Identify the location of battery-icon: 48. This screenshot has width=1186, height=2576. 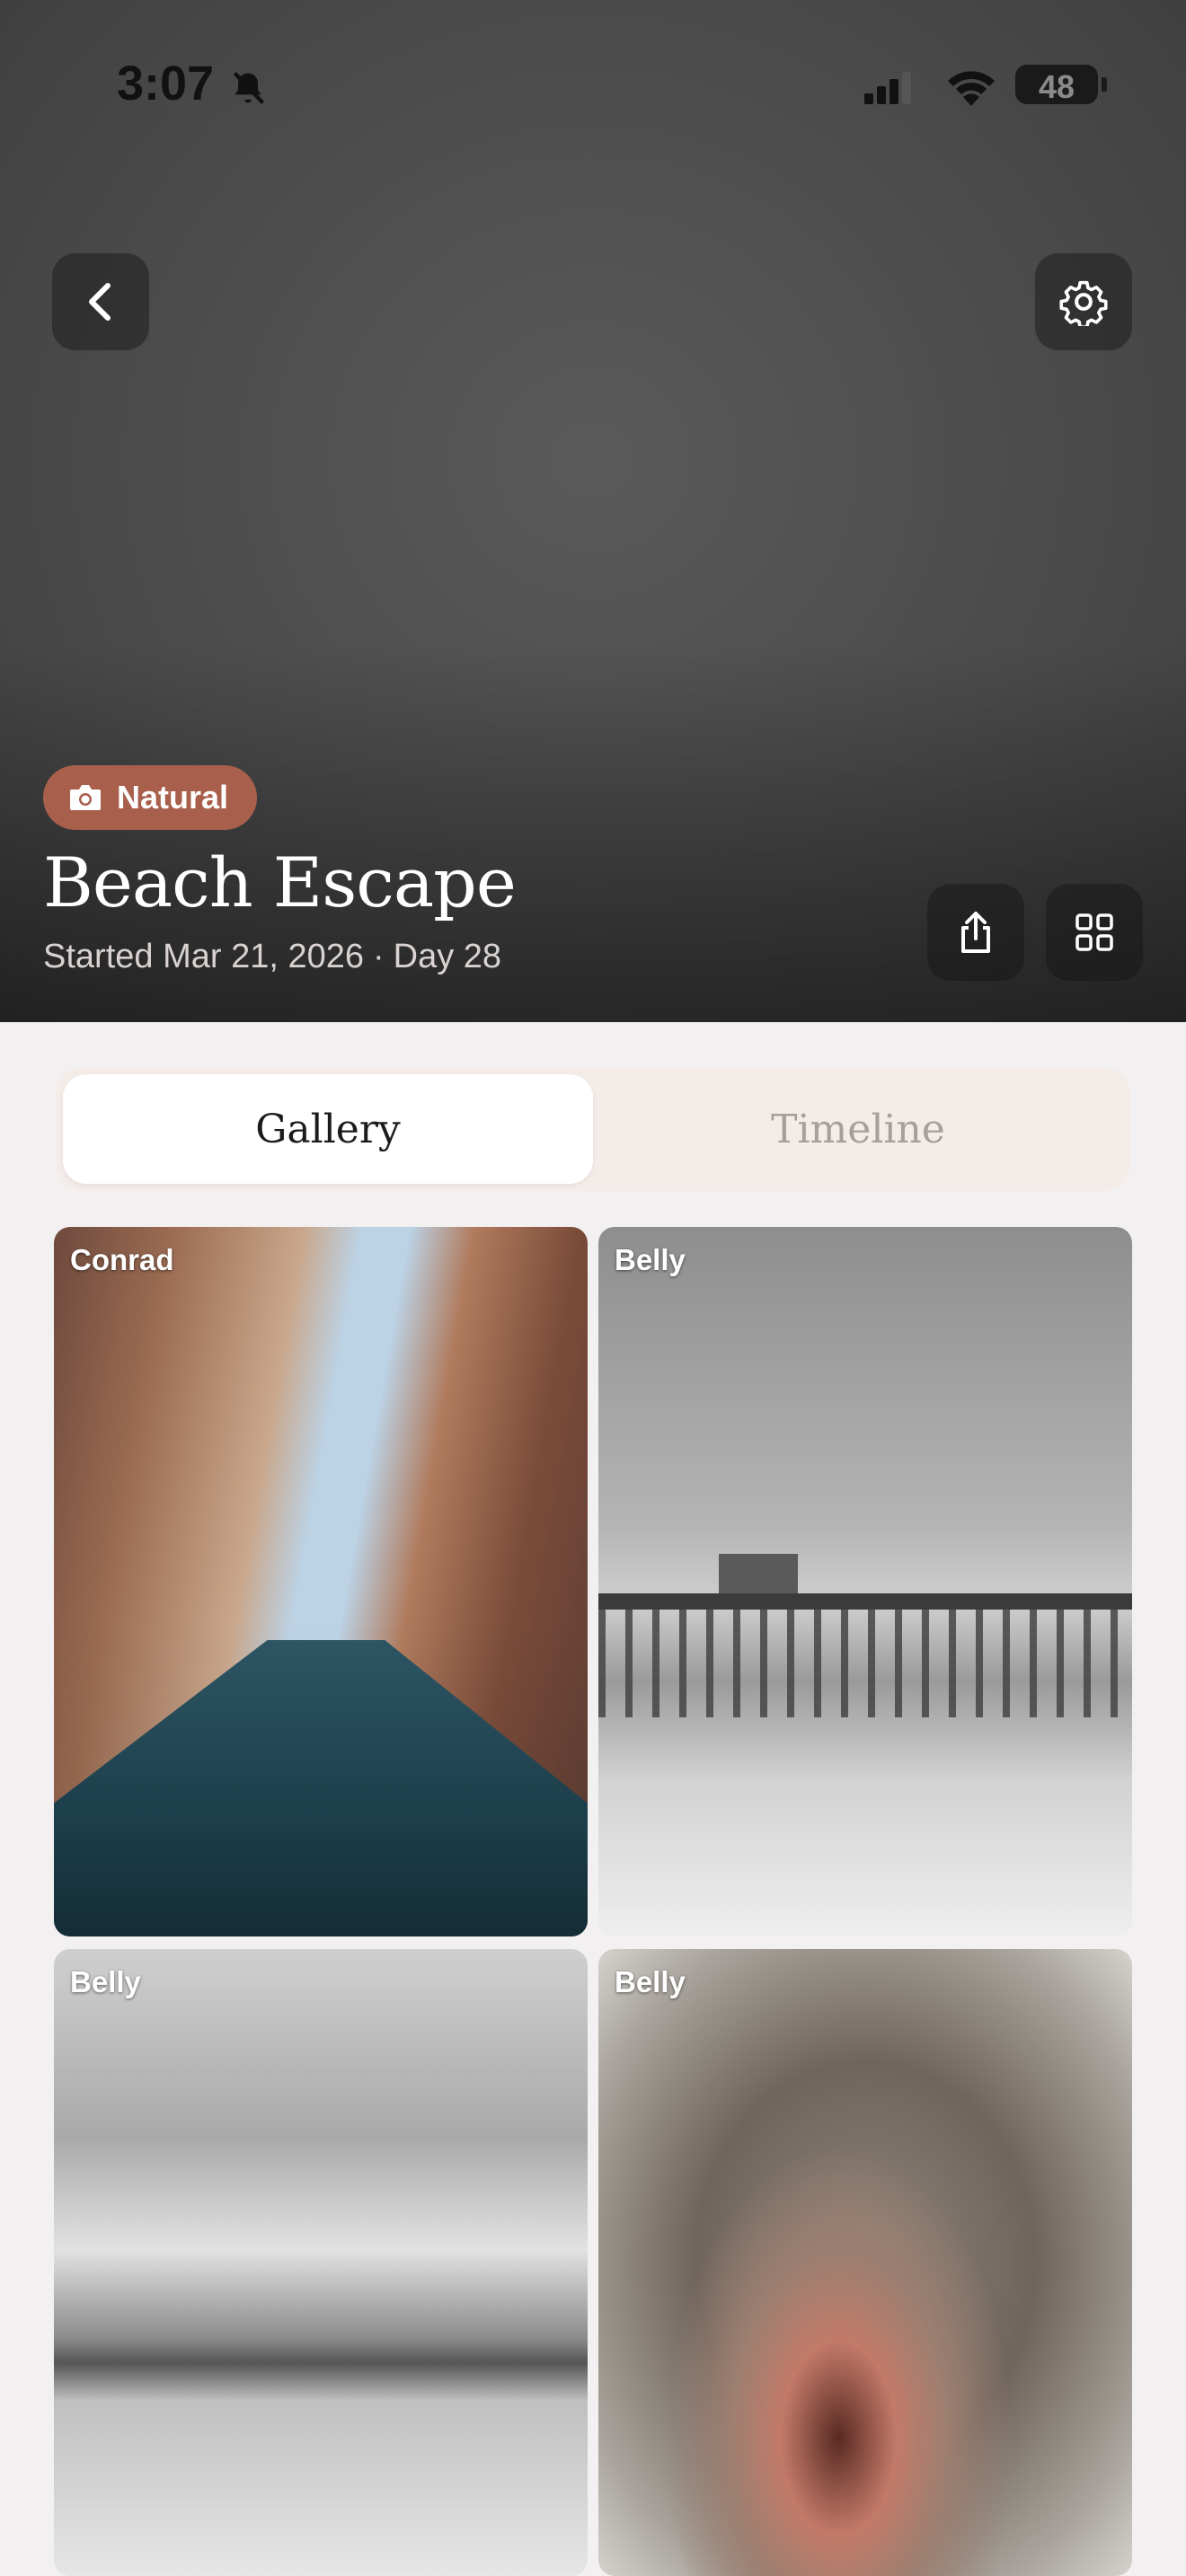
(1056, 85).